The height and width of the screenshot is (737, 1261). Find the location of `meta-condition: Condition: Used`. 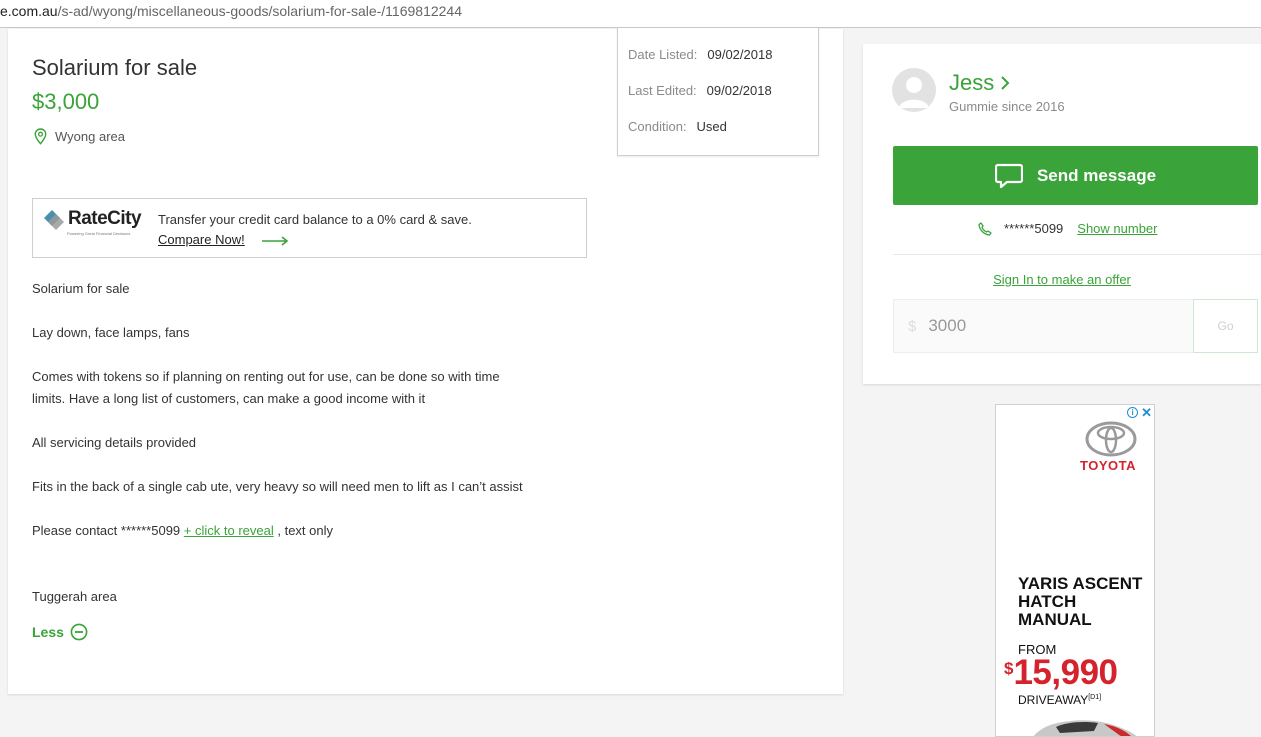

meta-condition: Condition: Used is located at coordinates (677, 126).